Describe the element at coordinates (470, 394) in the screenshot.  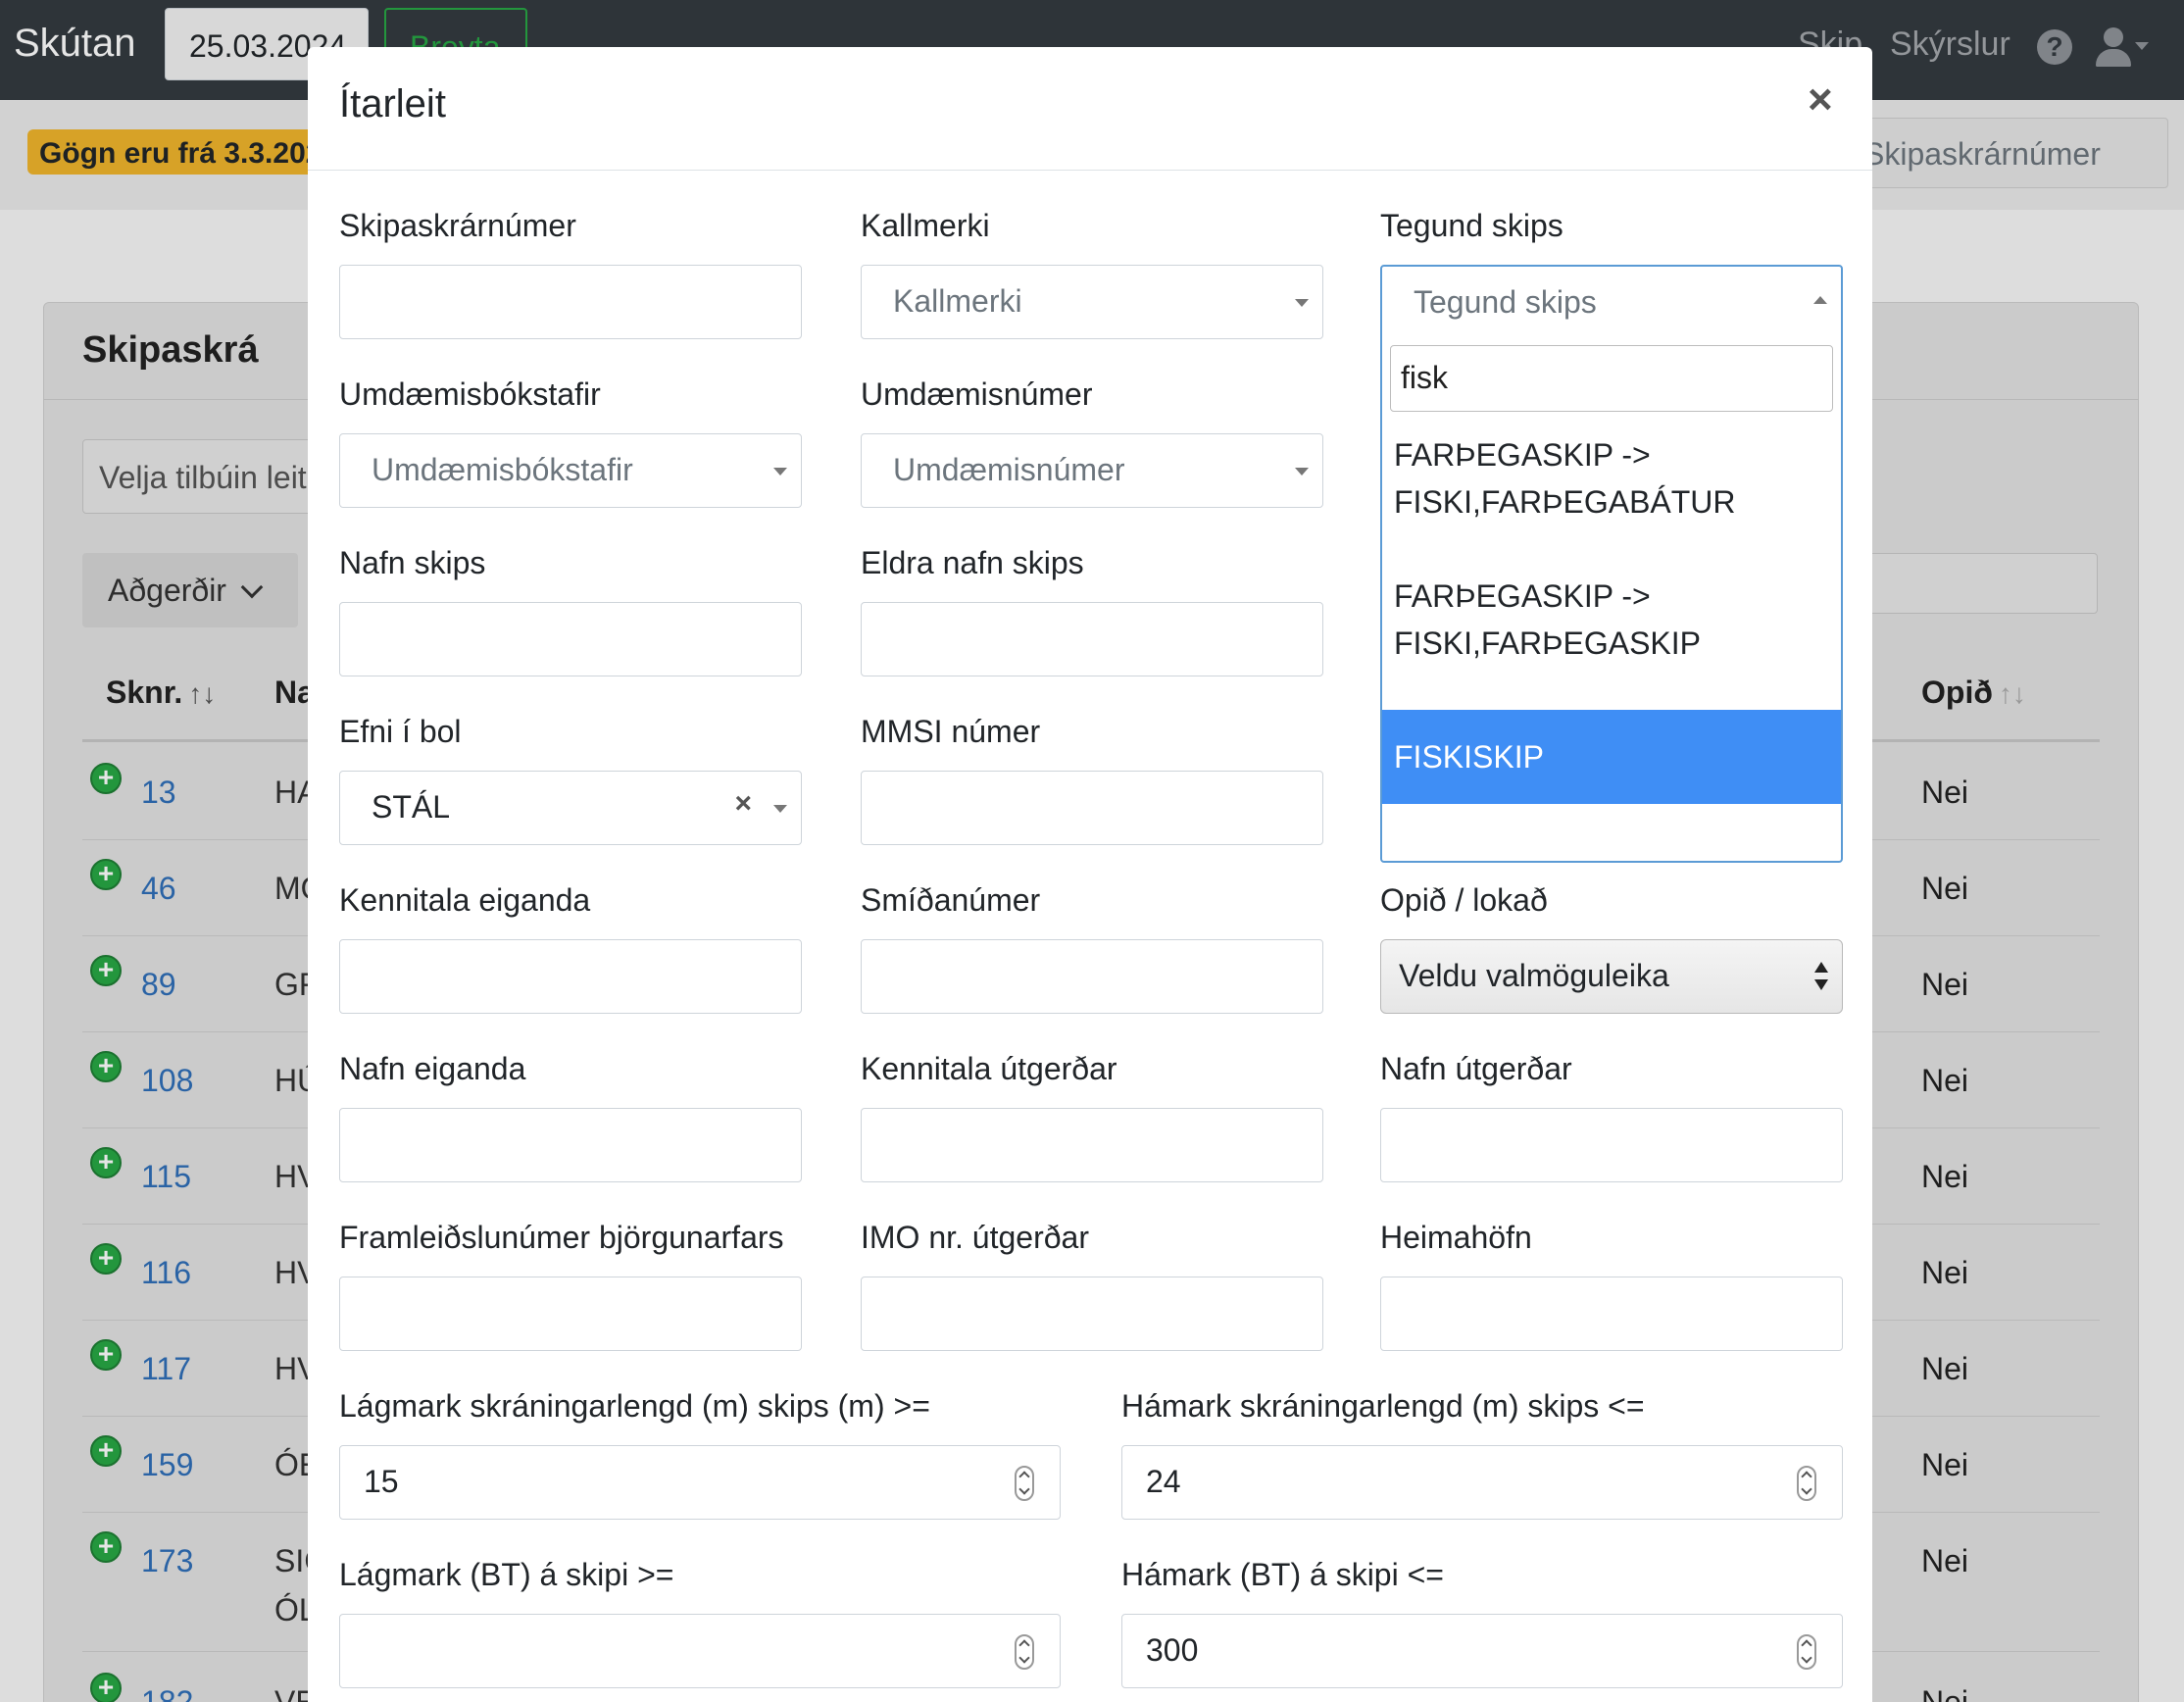
I see `label-umdaemisbokstafir: Umdæmisbókstafir` at that location.